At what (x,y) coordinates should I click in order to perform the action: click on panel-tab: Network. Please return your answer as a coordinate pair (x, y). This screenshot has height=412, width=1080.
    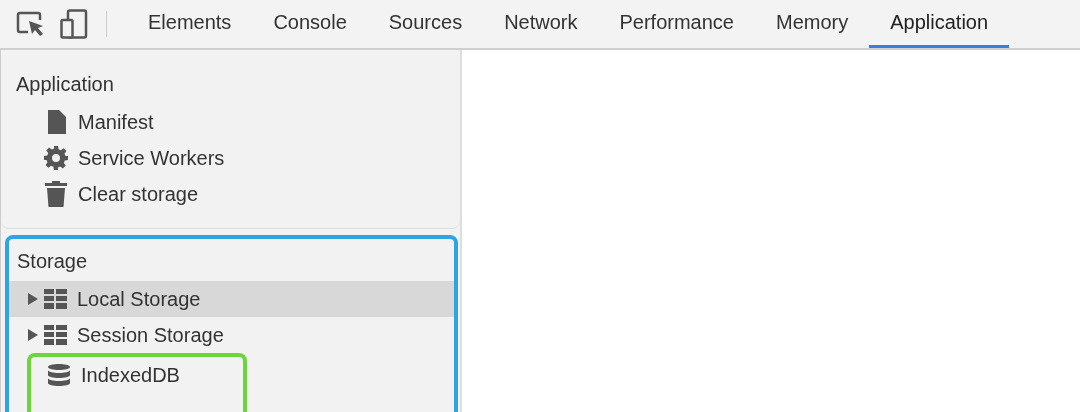
    Looking at the image, I should click on (541, 24).